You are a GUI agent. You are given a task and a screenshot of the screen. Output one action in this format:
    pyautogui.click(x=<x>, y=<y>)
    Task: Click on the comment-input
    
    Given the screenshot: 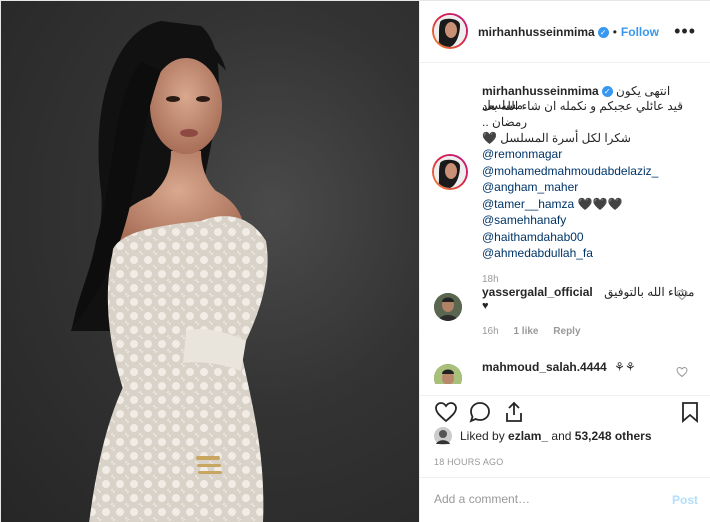 What is the action you would take?
    pyautogui.click(x=544, y=499)
    